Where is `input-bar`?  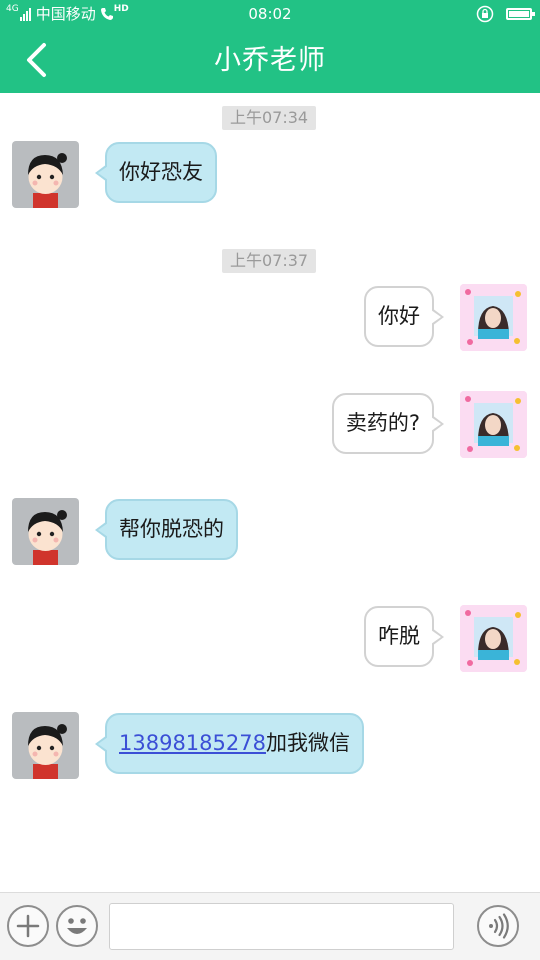 input-bar is located at coordinates (270, 926).